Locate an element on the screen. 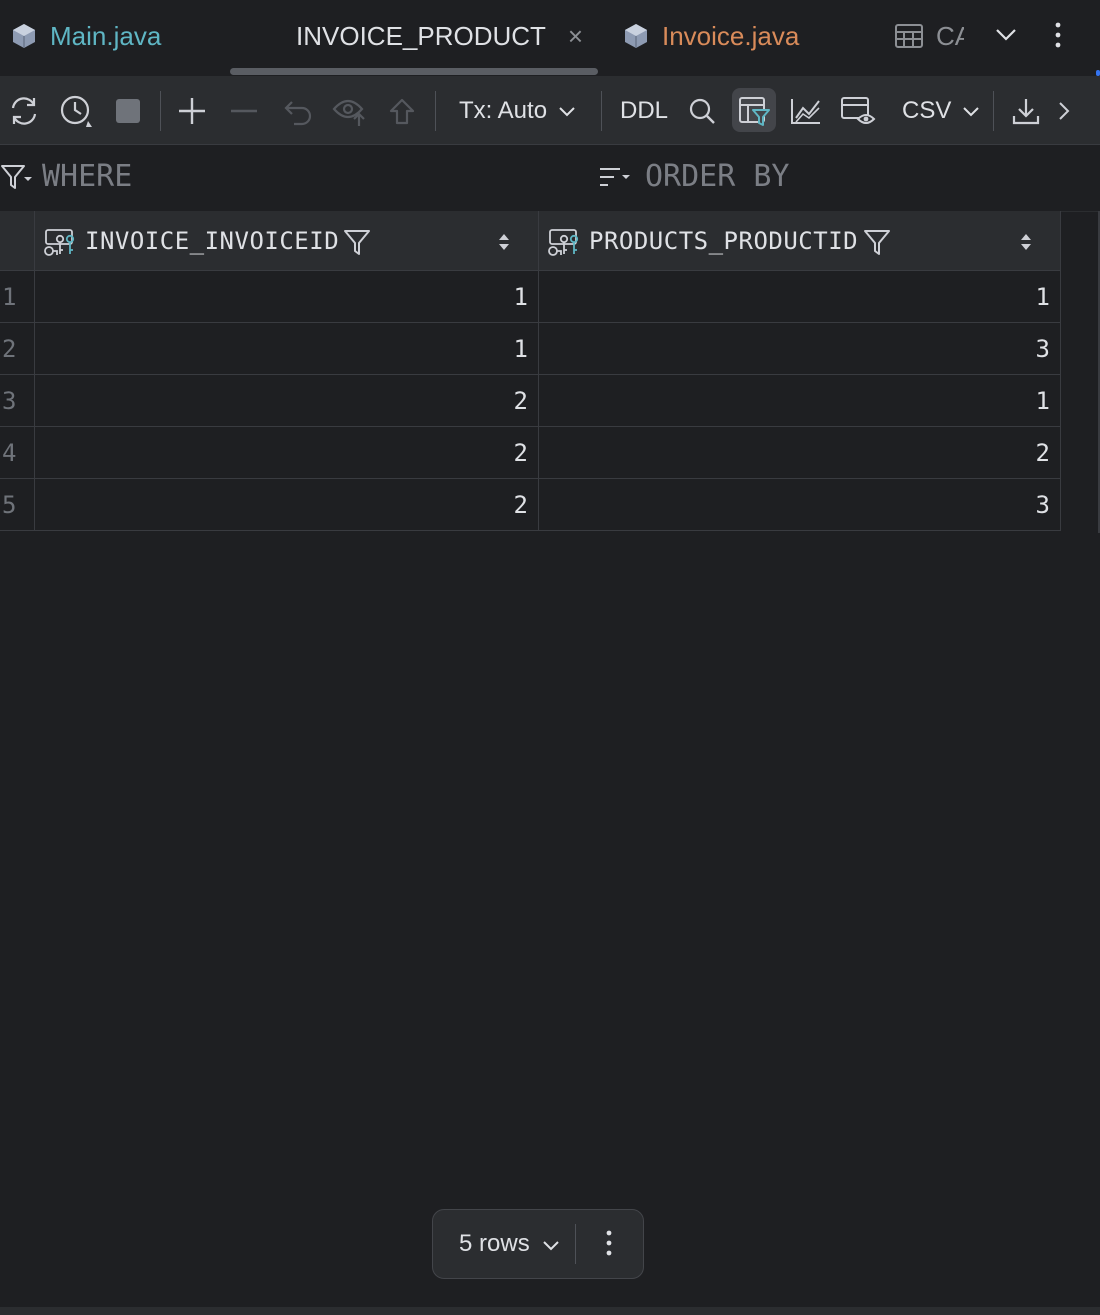 This screenshot has width=1100, height=1315. history-clock-icon is located at coordinates (76, 111).